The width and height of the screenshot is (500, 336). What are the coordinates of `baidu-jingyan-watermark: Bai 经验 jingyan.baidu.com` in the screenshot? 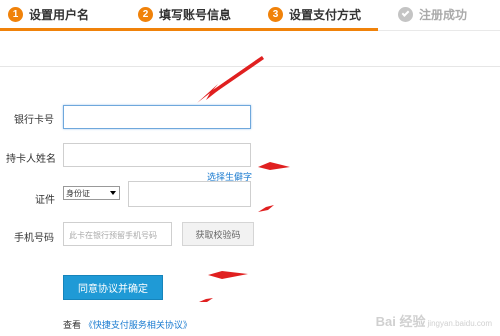 It's located at (434, 320).